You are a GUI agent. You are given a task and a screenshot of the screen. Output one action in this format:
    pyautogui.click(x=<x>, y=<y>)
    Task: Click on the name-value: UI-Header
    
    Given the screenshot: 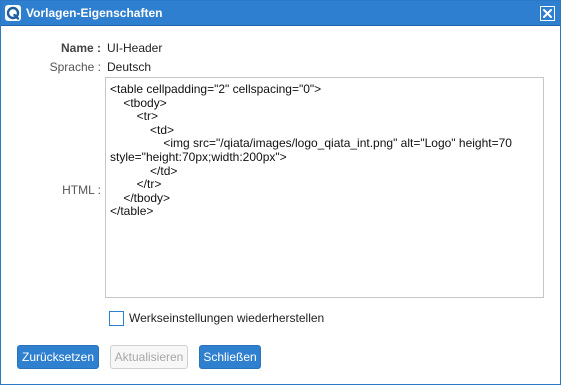 What is the action you would take?
    pyautogui.click(x=135, y=48)
    